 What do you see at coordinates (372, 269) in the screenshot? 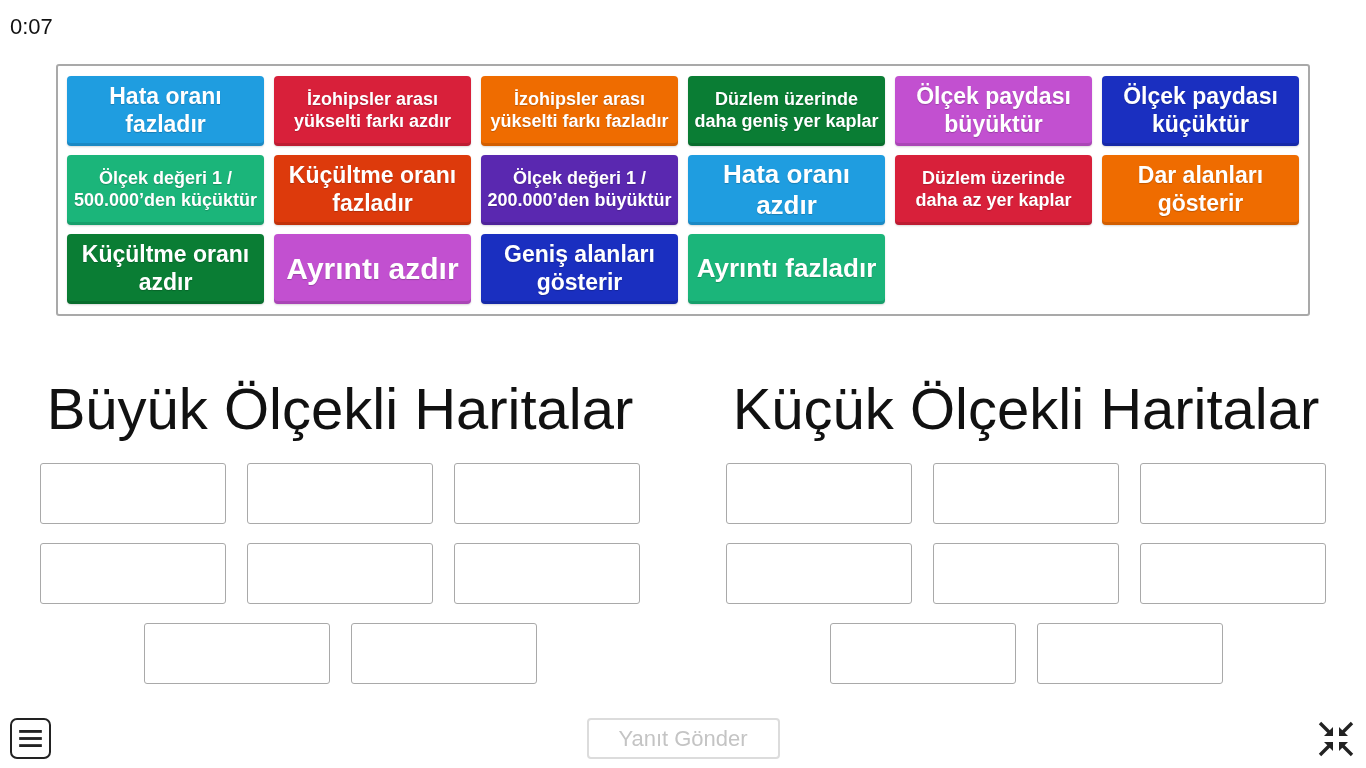
I see `answer-tile: Ayrıntı azdır` at bounding box center [372, 269].